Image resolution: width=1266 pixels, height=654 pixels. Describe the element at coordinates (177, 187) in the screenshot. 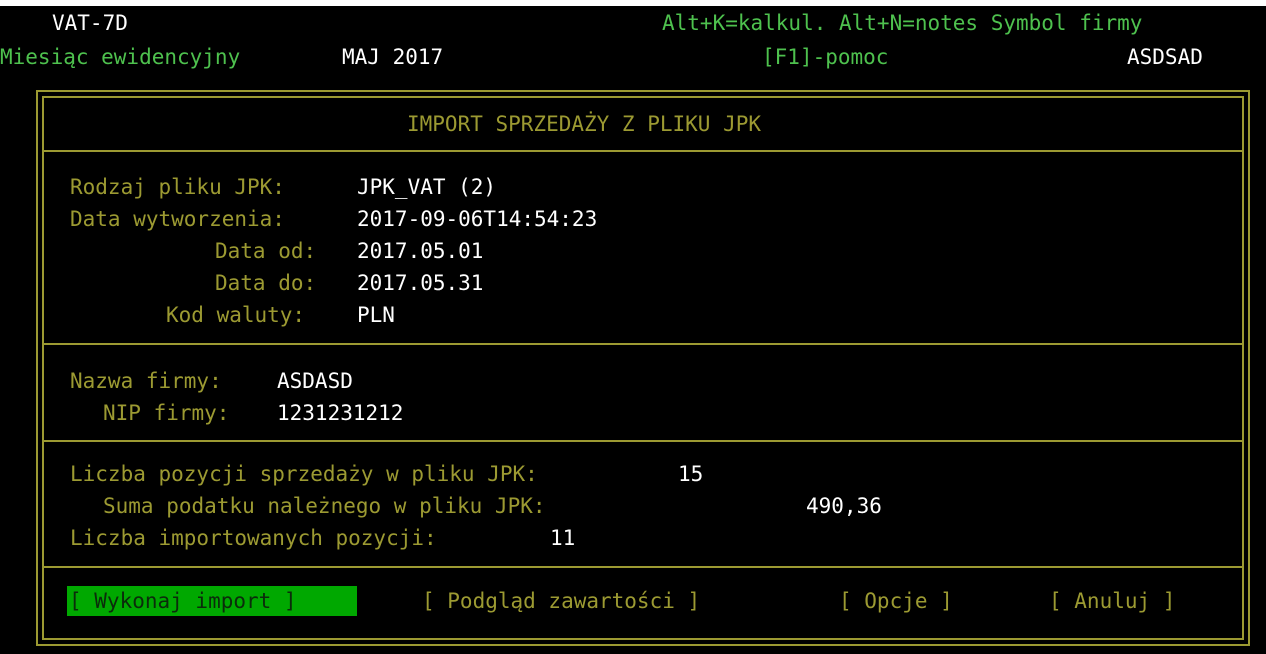

I see `file-type-label: Rodzaj pliku JPK:` at that location.